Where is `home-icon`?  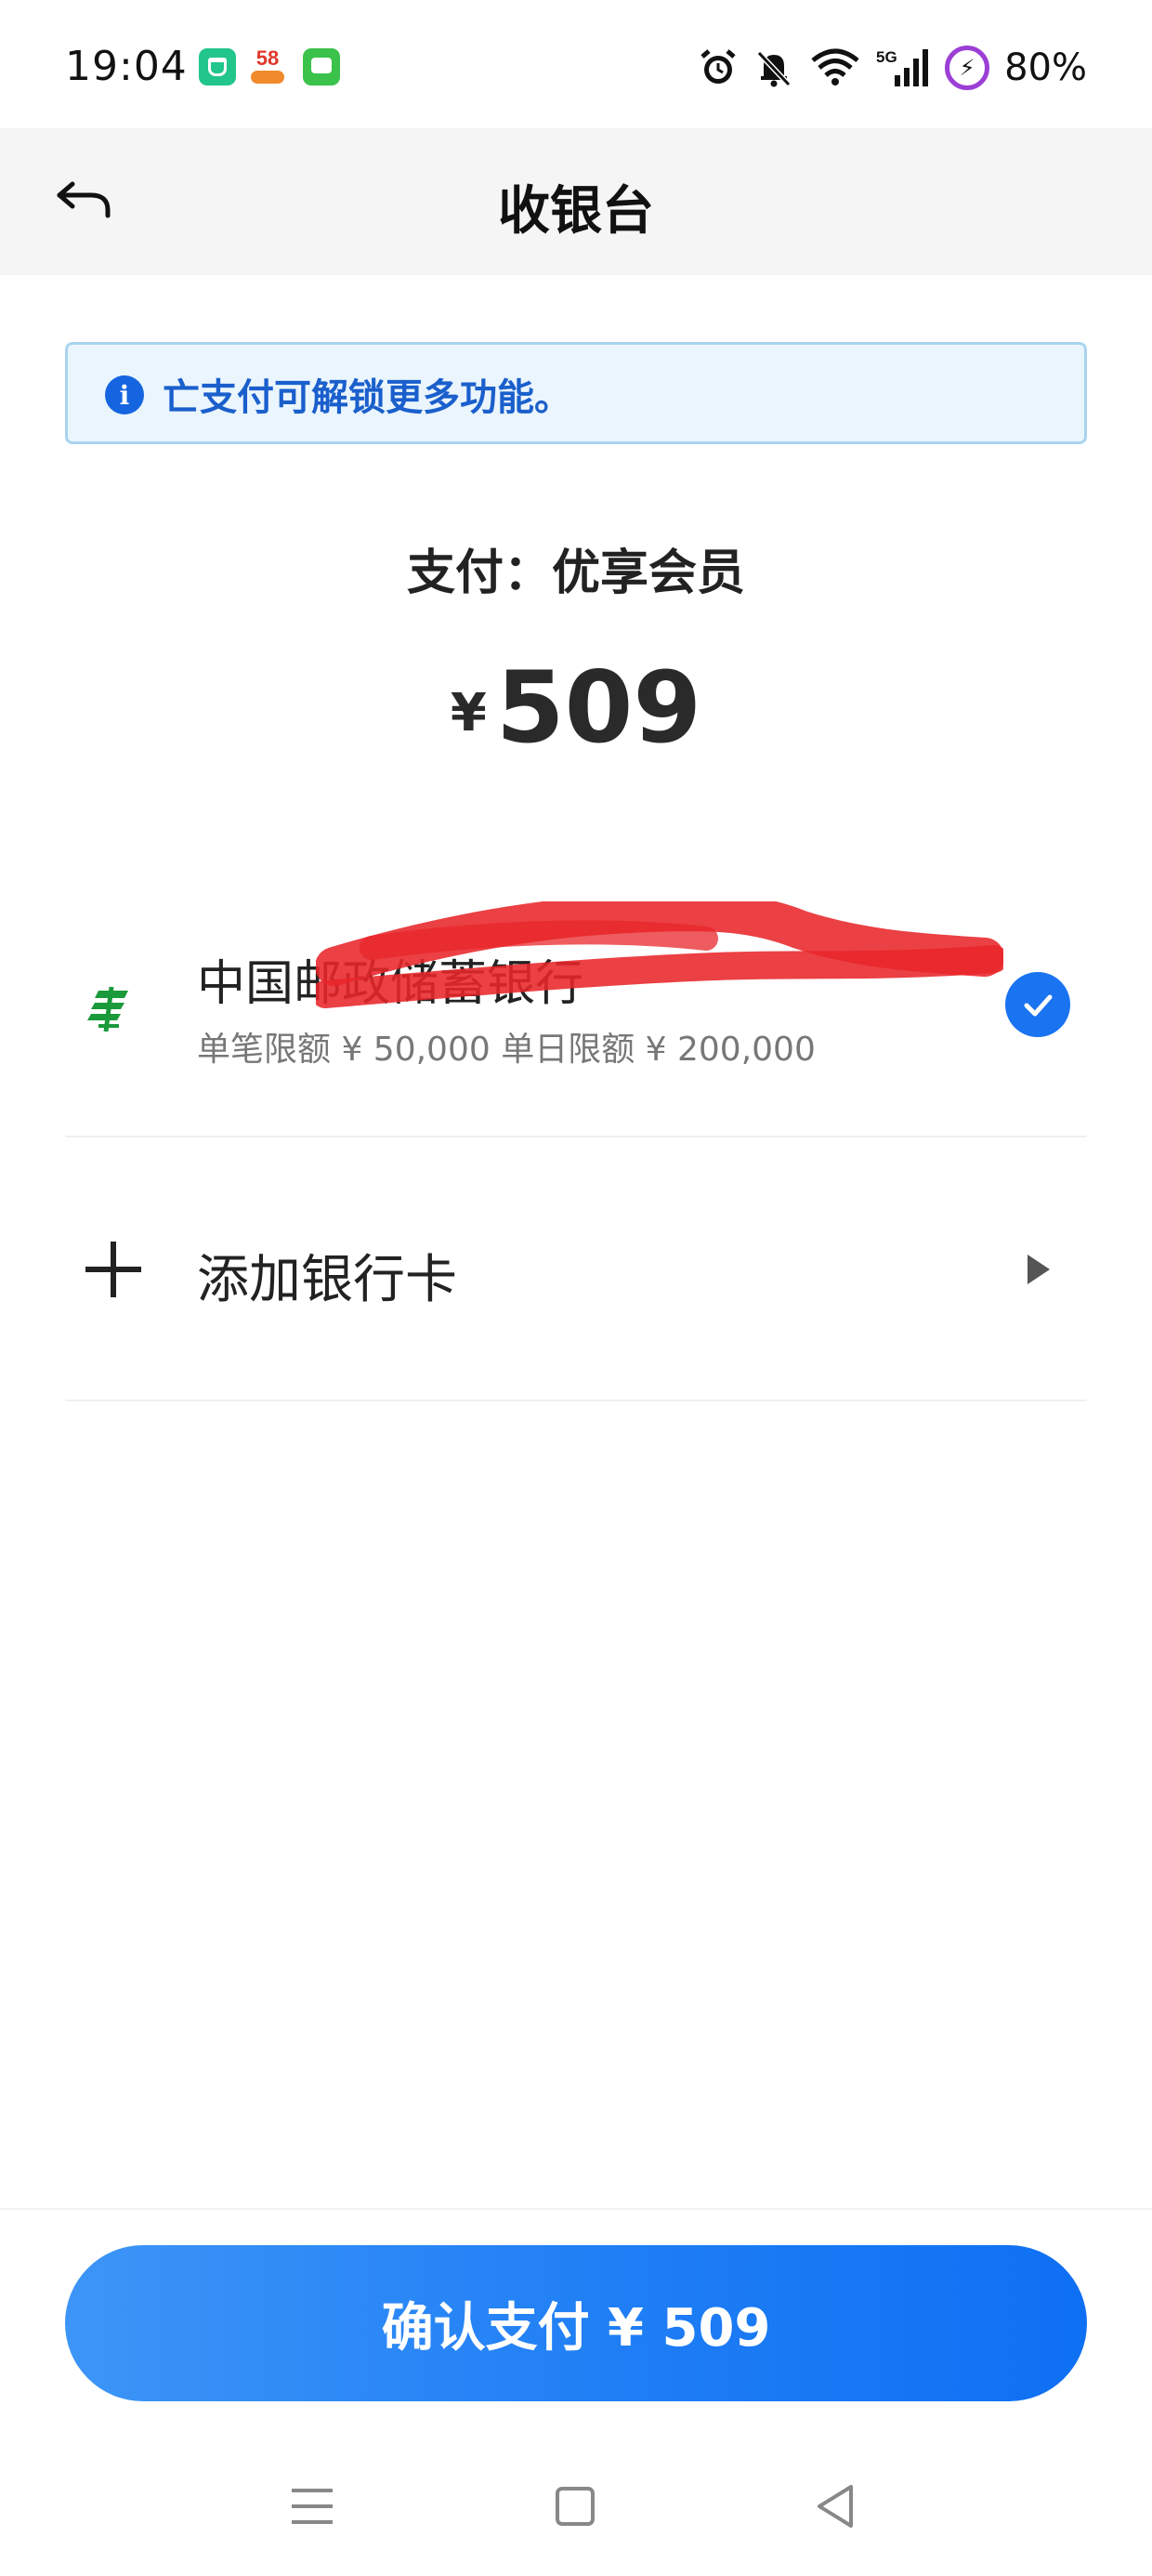
home-icon is located at coordinates (575, 2506).